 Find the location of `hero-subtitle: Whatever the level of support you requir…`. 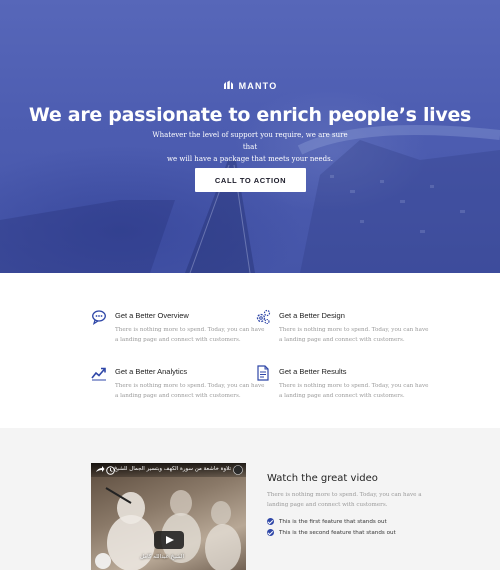

hero-subtitle: Whatever the level of support you requir… is located at coordinates (250, 147).